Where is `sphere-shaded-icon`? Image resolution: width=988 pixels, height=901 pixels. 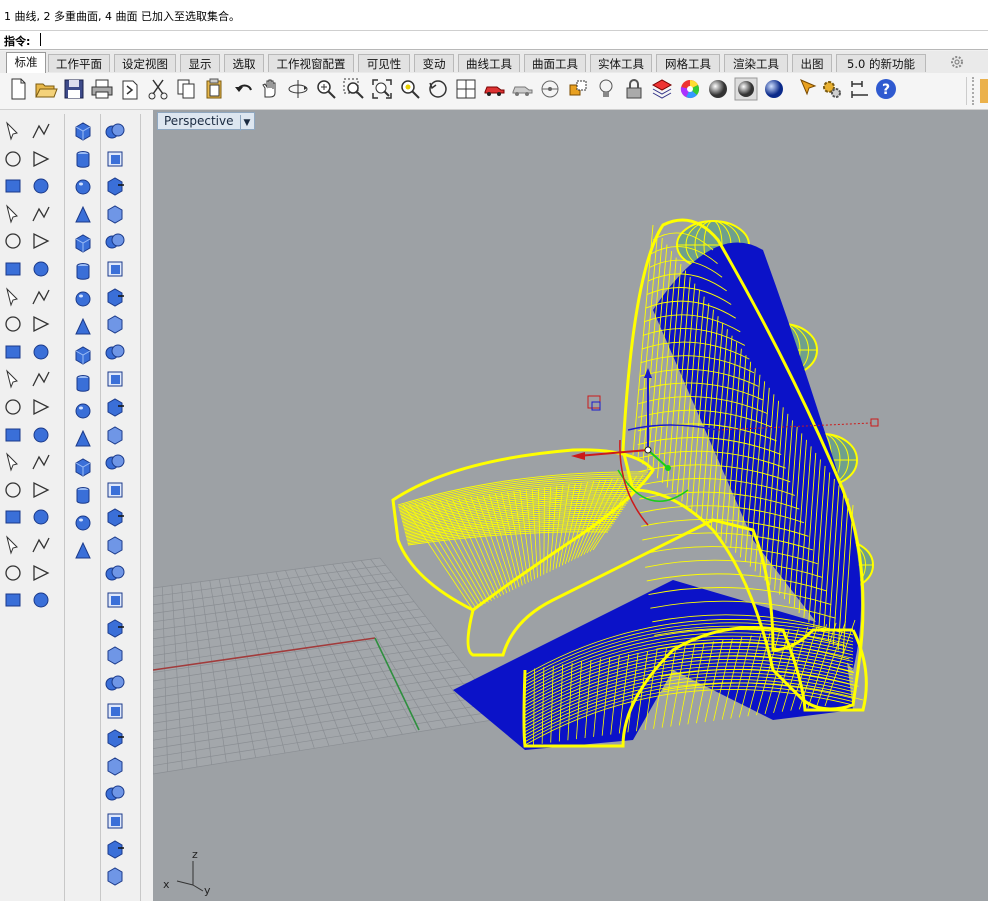 sphere-shaded-icon is located at coordinates (83, 215).